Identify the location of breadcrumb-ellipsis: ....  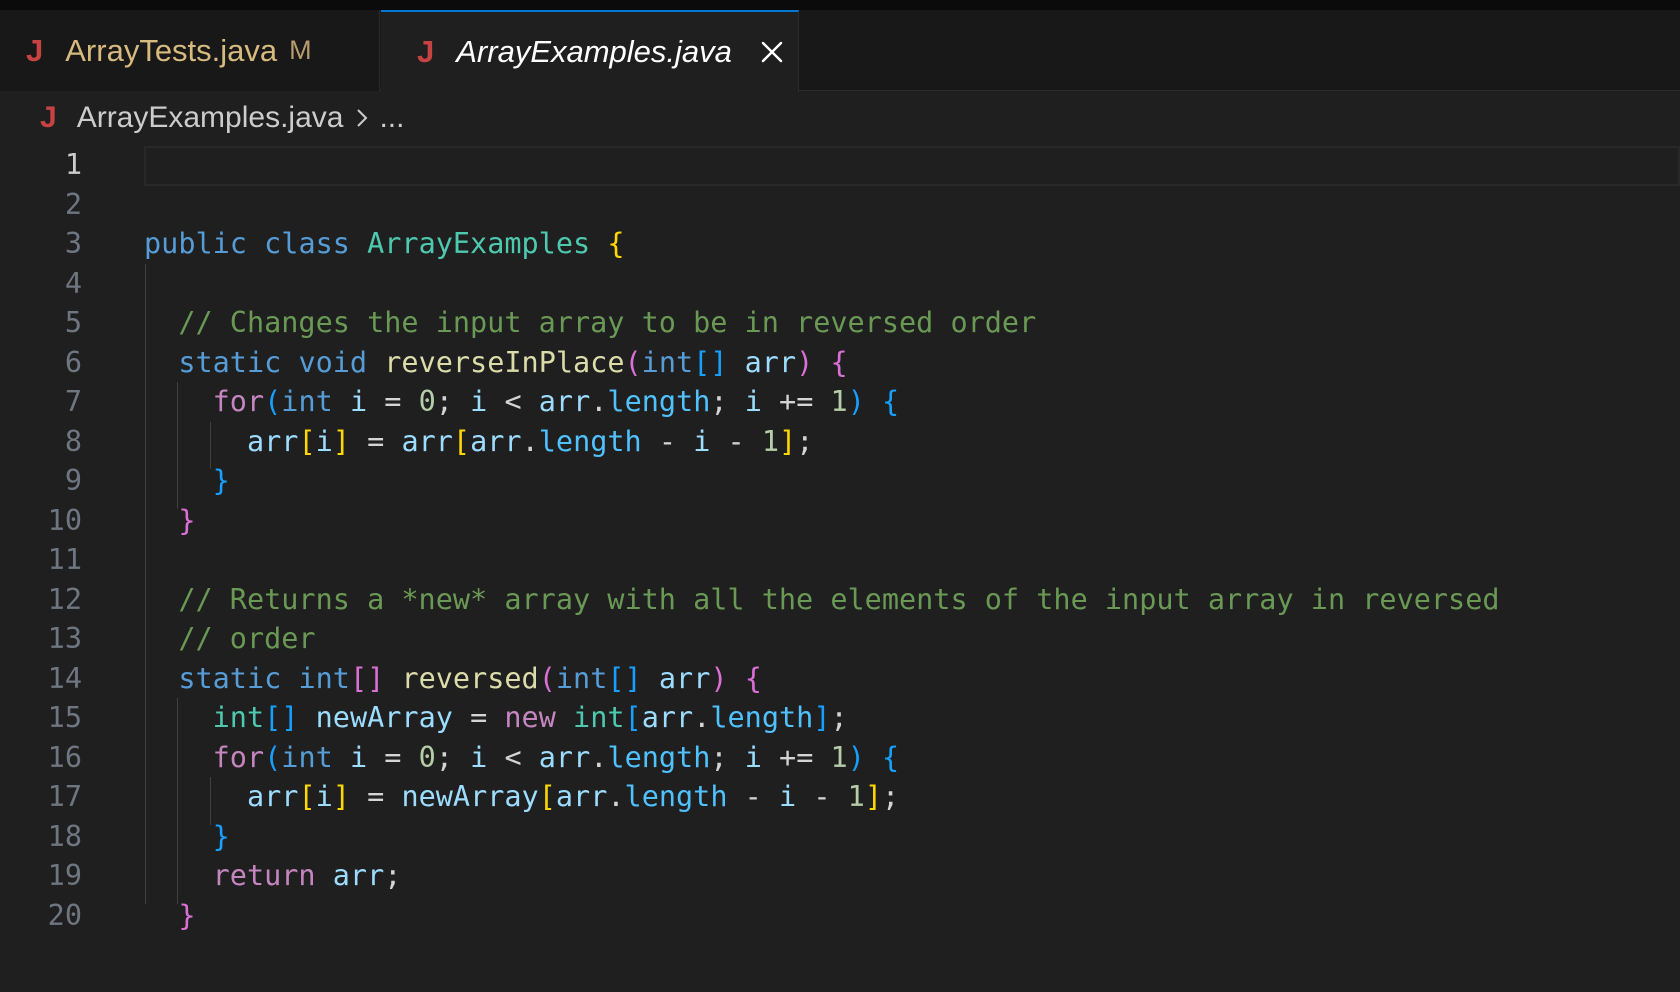
(391, 118).